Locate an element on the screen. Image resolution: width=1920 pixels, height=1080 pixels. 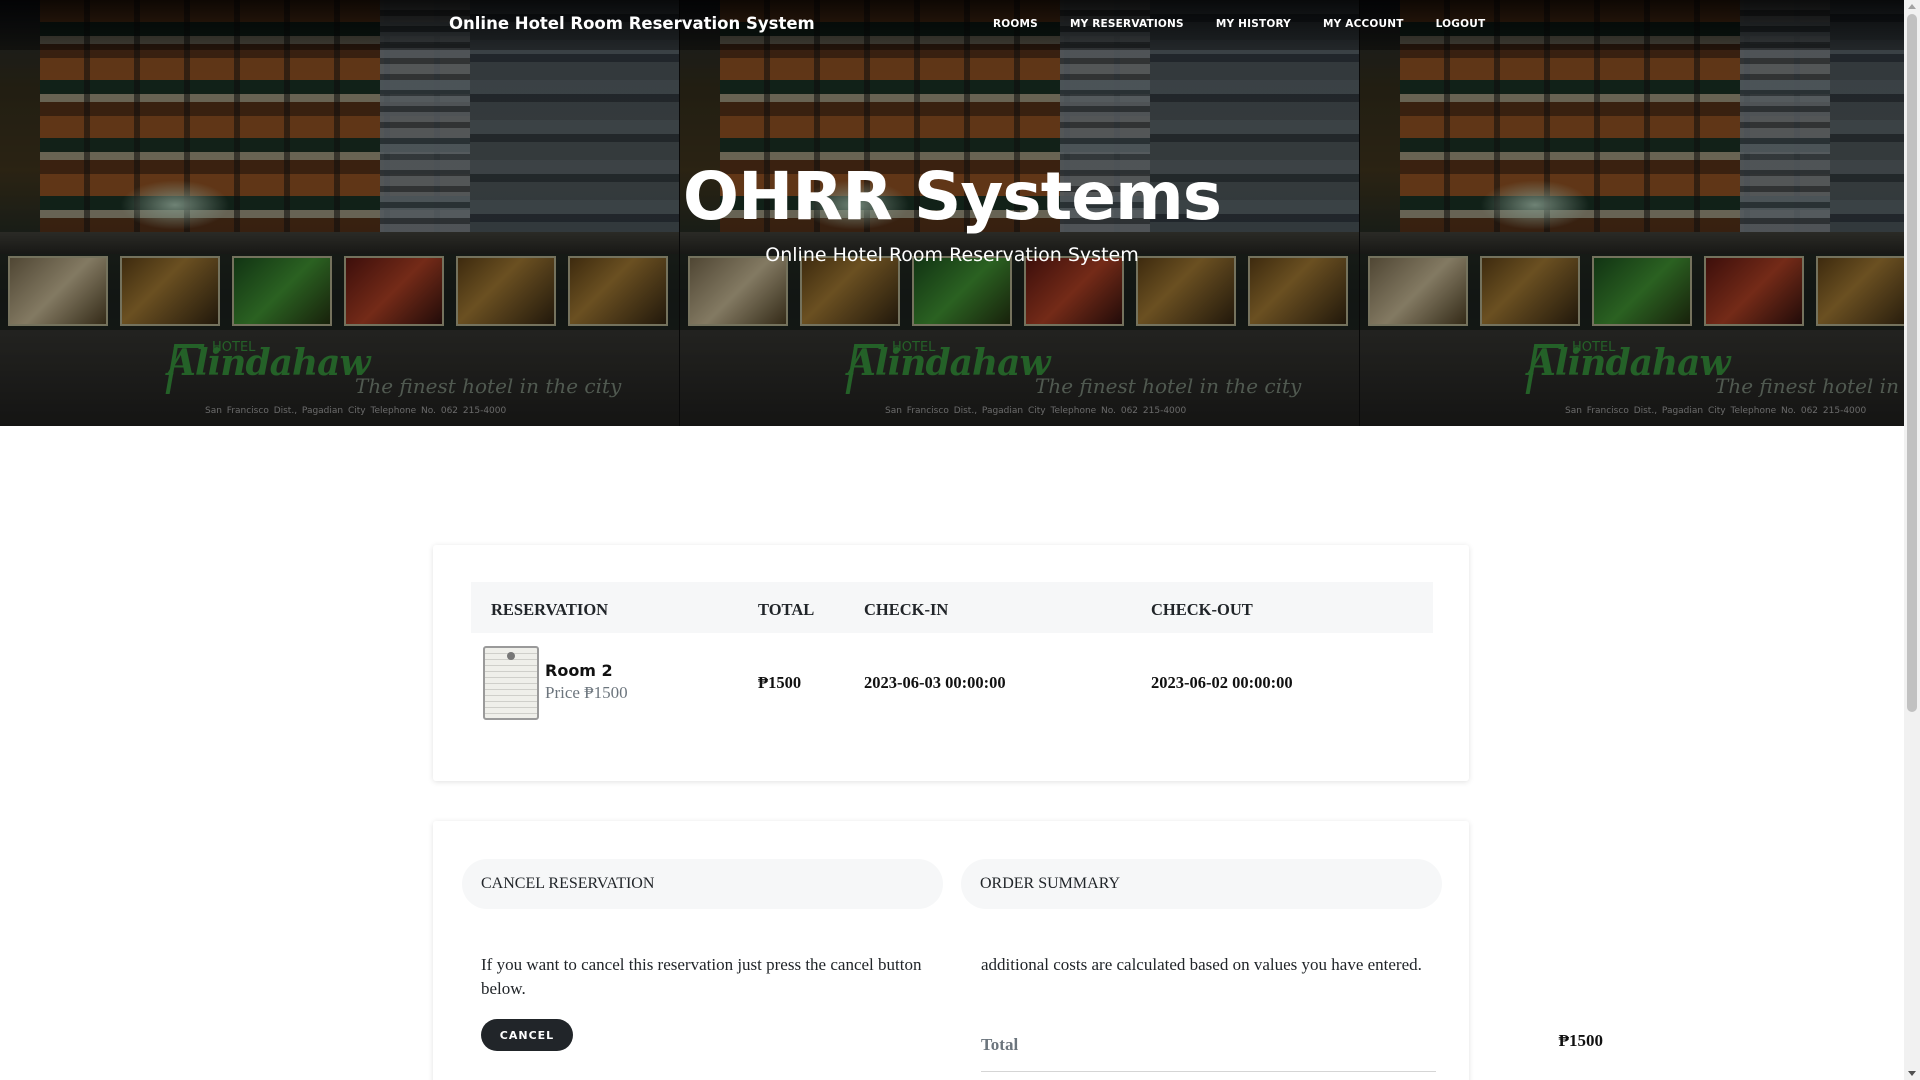
page-scrollbar is located at coordinates (1912, 540).